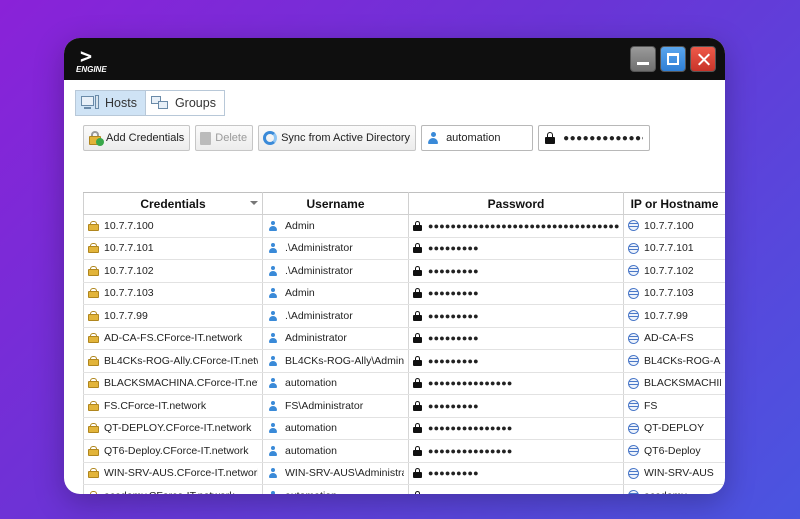 This screenshot has width=800, height=519. What do you see at coordinates (110, 103) in the screenshot?
I see `tab-hosts: Hosts` at bounding box center [110, 103].